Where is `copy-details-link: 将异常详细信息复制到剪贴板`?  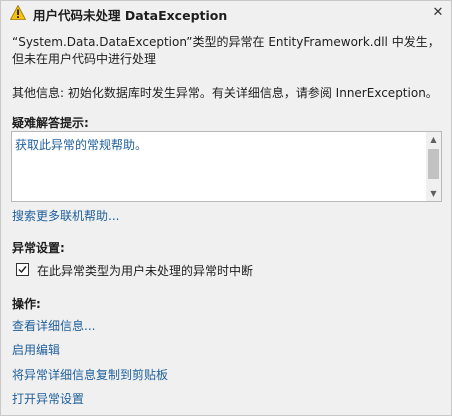
copy-details-link: 将异常详细信息复制到剪贴板 is located at coordinates (90, 374).